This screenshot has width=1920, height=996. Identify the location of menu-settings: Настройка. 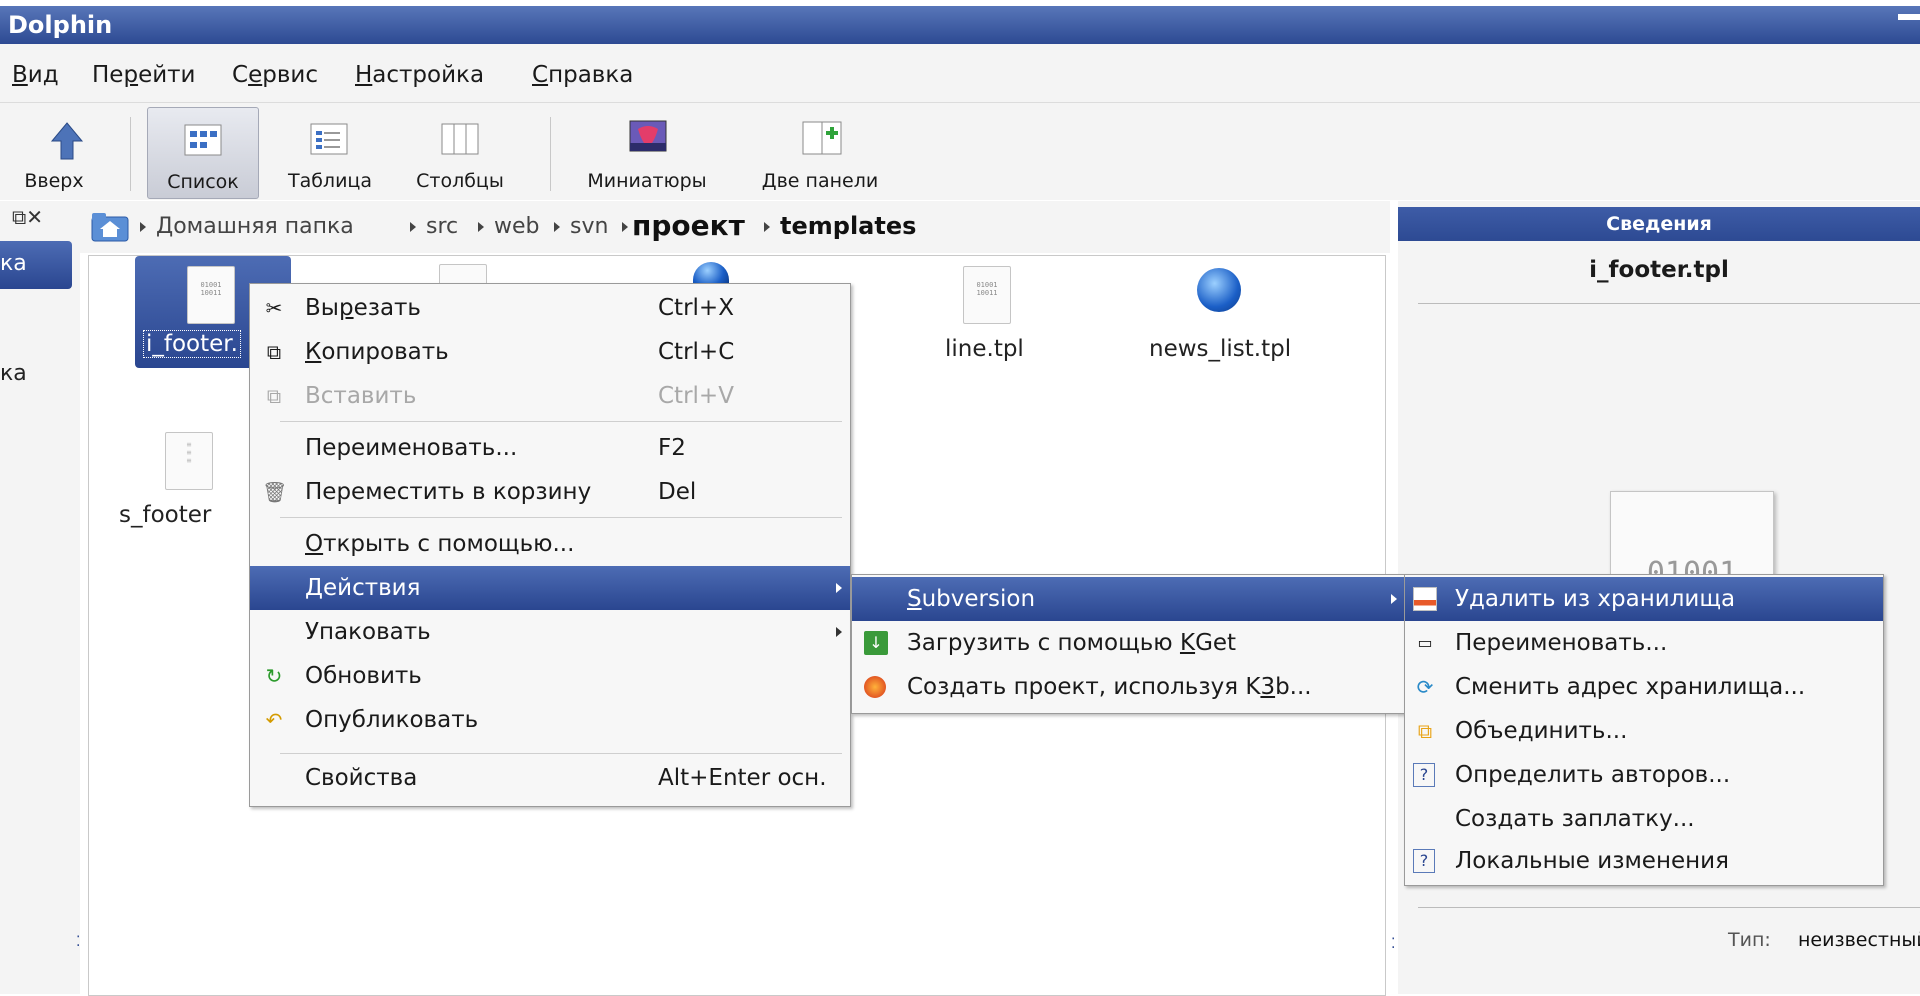
(419, 75).